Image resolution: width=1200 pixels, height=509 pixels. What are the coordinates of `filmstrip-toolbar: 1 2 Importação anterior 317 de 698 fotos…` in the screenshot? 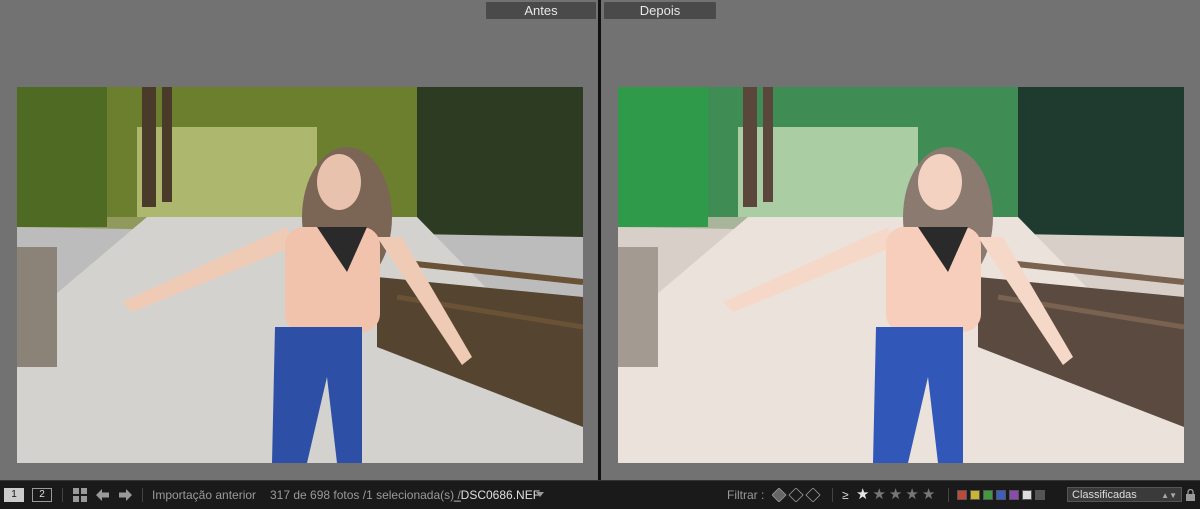 It's located at (600, 494).